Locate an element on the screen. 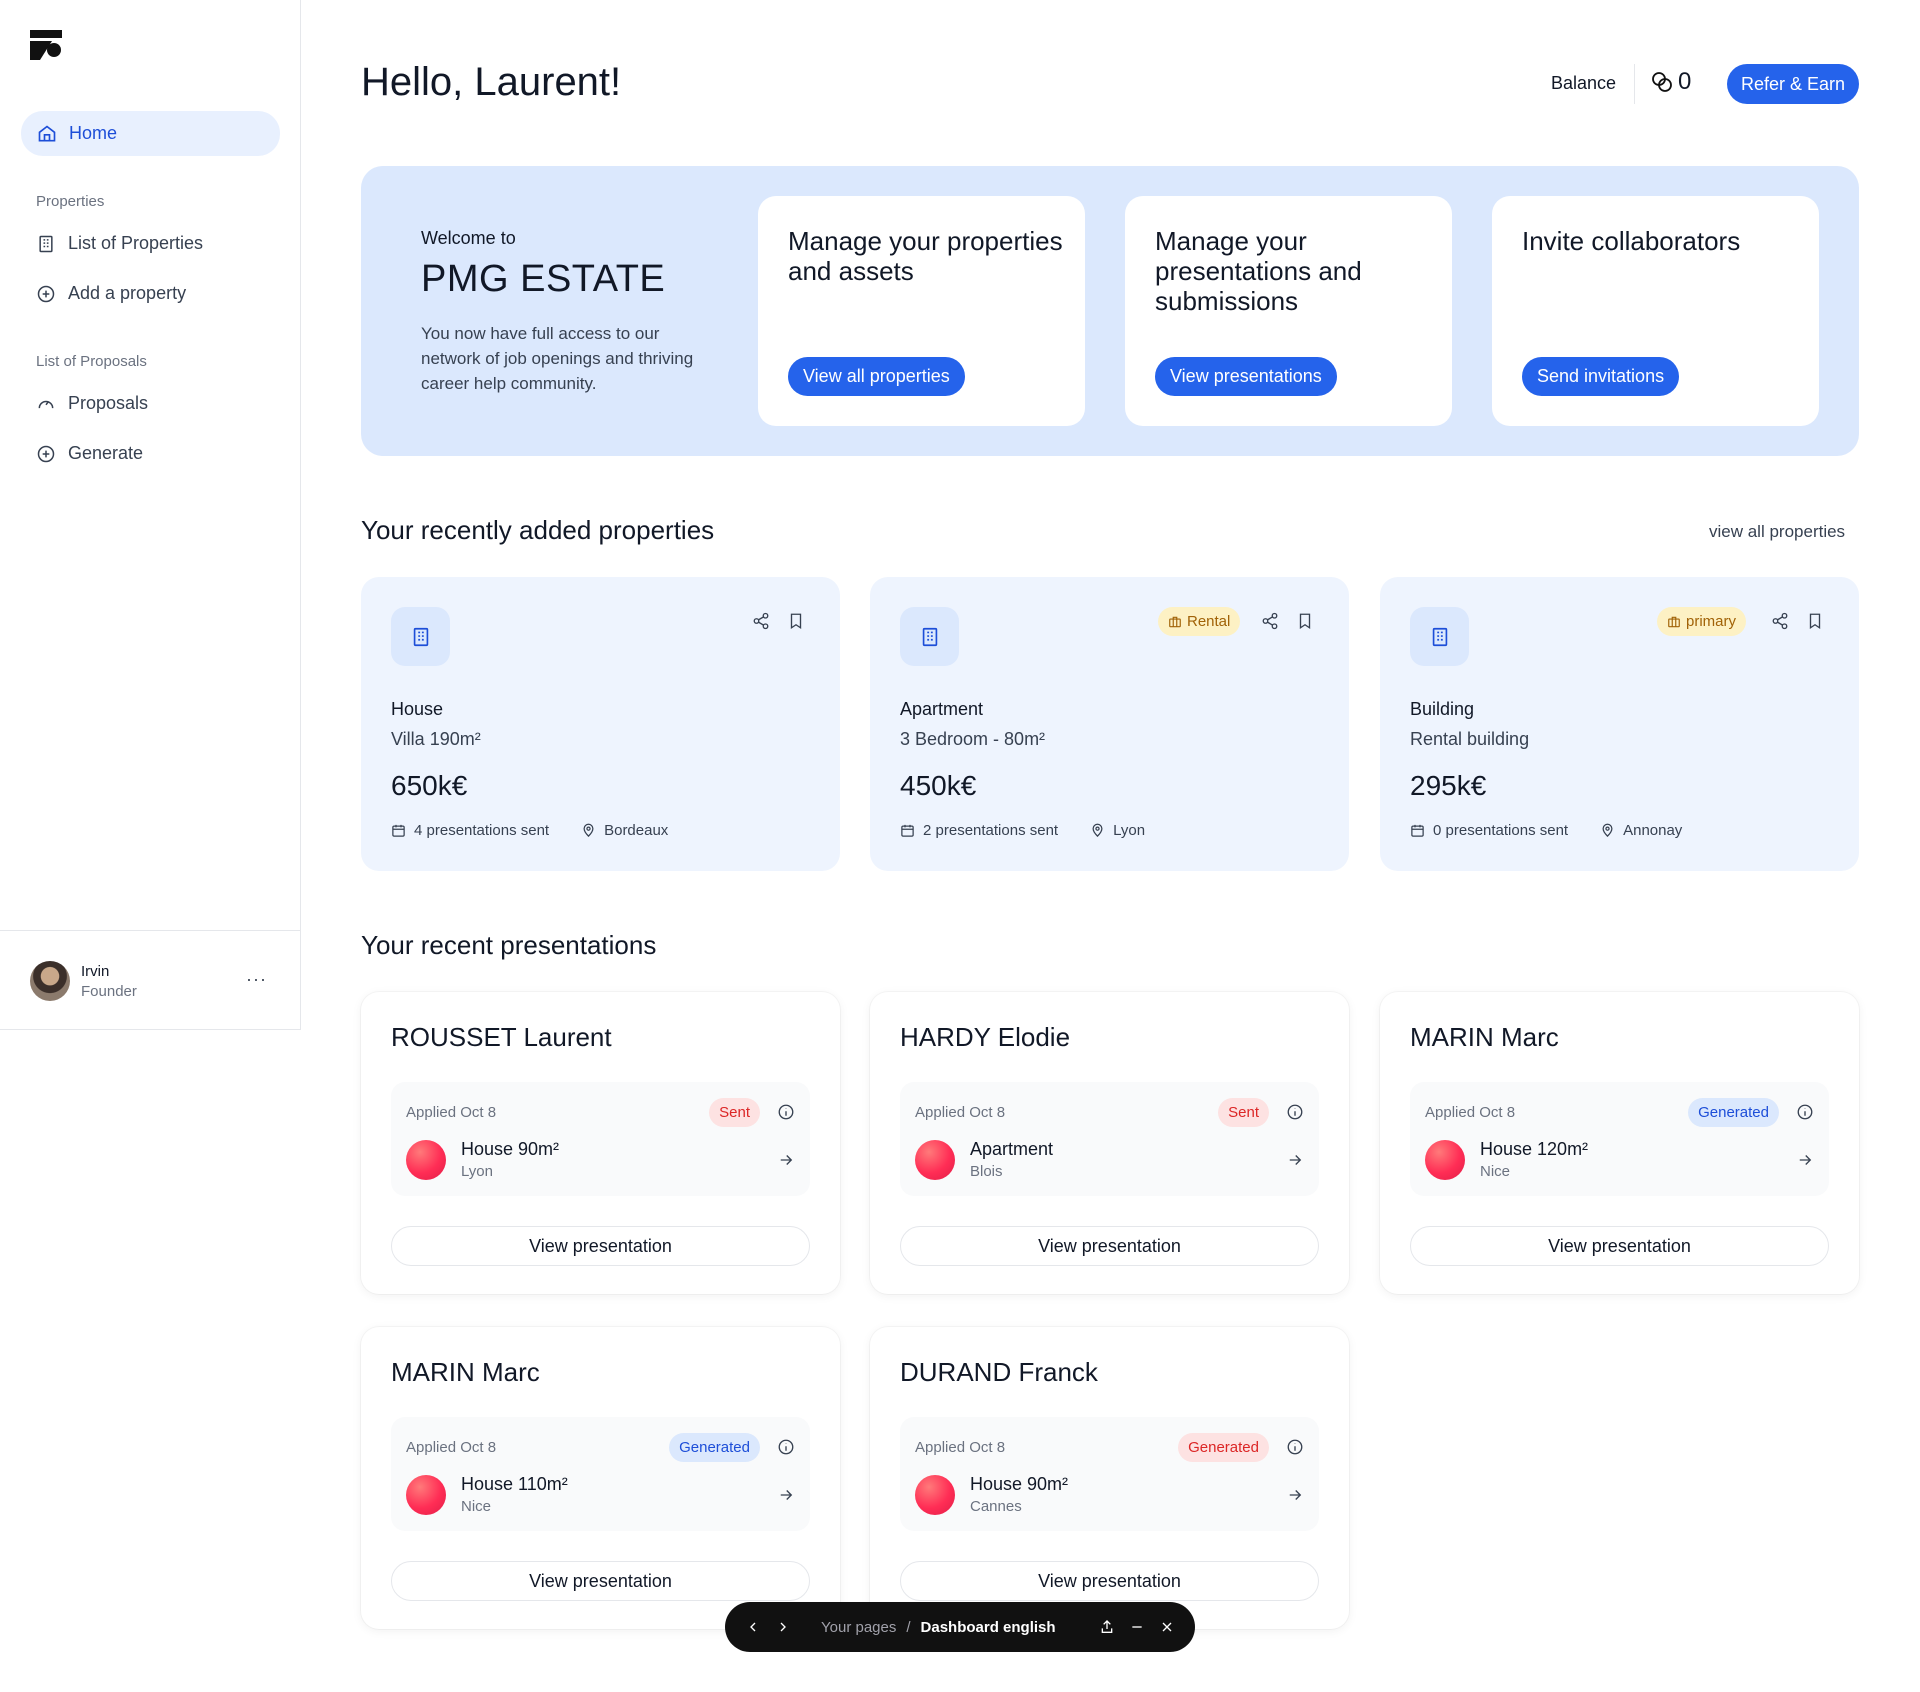  presentation-detail: Applied Oct 8 Generated House 120m² Nice is located at coordinates (1619, 1139).